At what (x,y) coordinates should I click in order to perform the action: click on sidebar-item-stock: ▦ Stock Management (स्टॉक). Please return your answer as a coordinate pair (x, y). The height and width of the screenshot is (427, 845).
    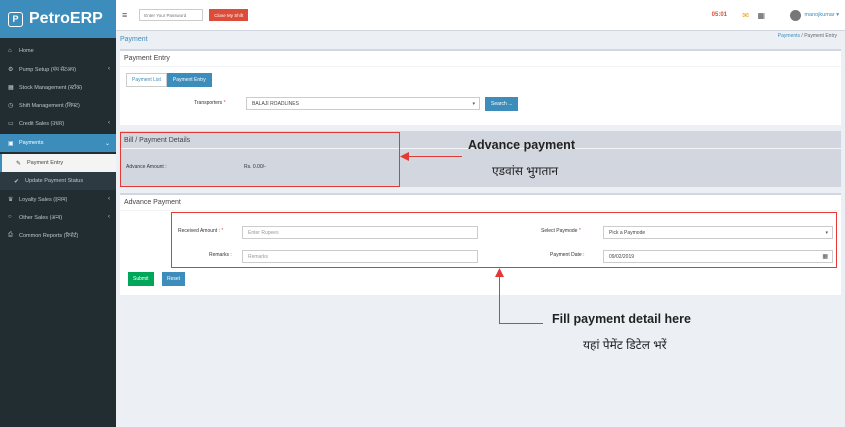
    Looking at the image, I should click on (58, 87).